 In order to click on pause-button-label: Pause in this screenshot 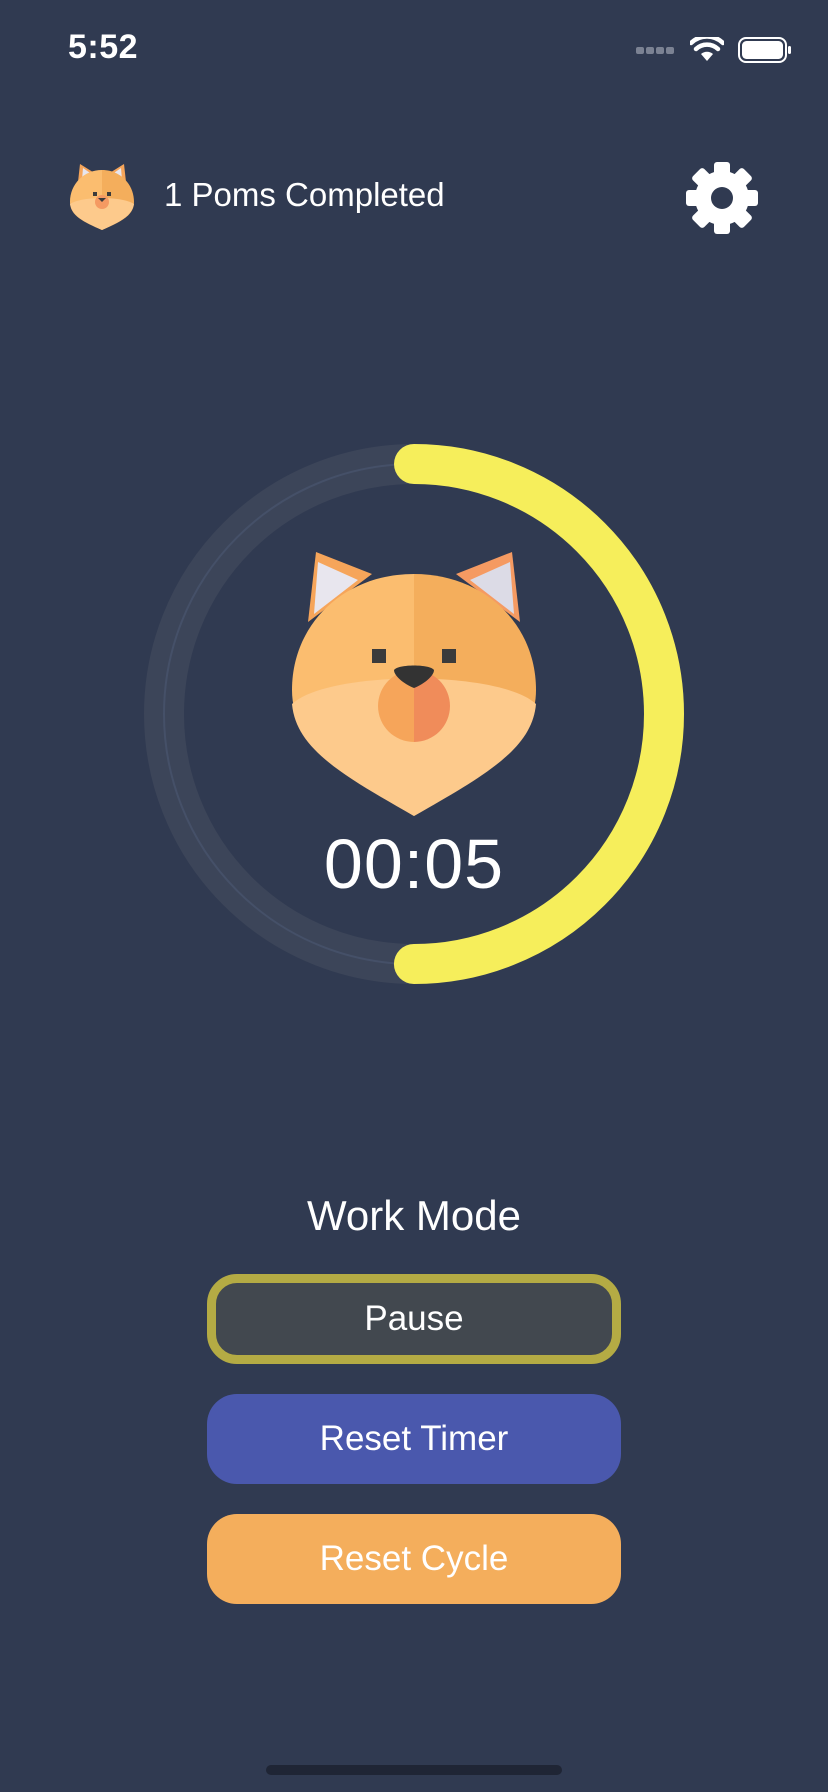, I will do `click(414, 1318)`.